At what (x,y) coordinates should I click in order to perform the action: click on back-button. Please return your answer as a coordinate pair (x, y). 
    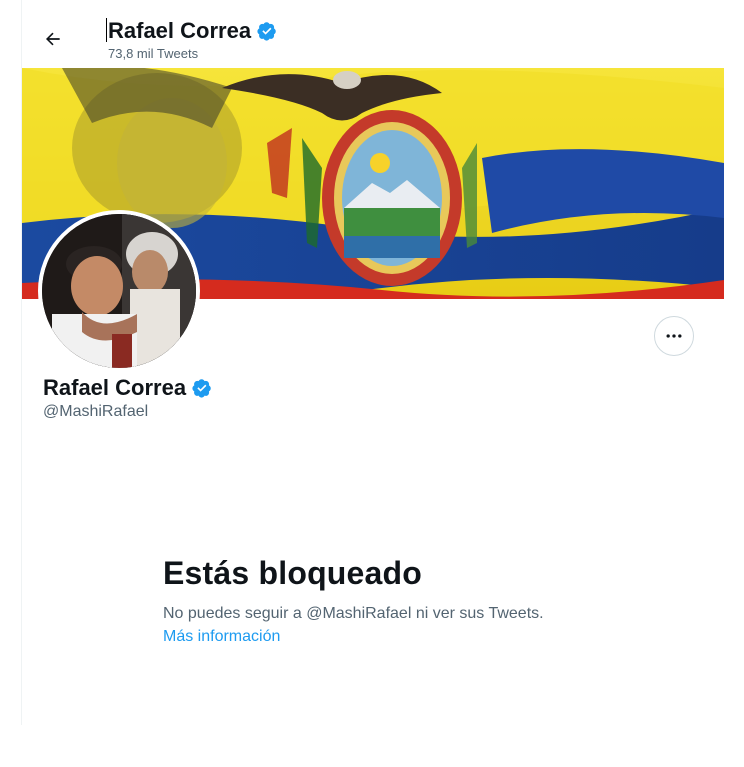
    Looking at the image, I should click on (53, 39).